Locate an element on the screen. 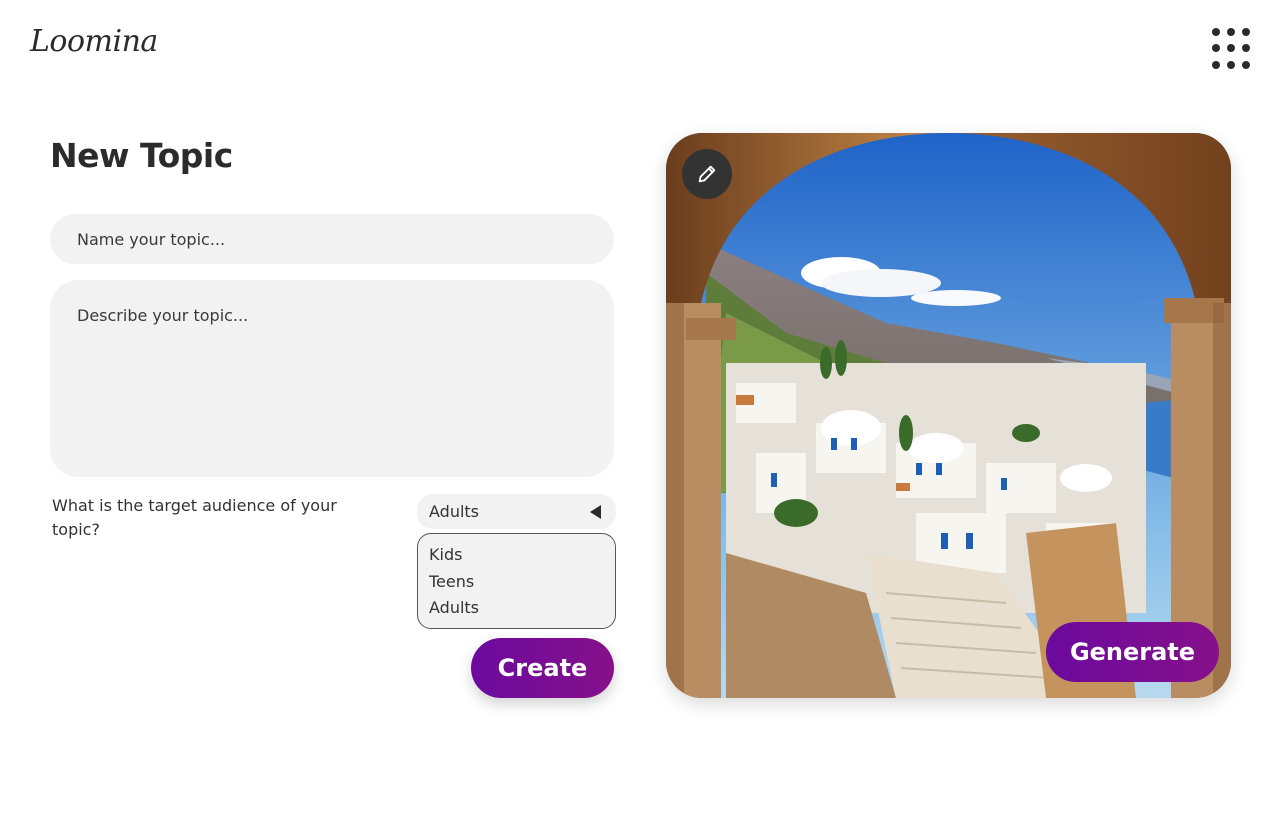  caret-left-icon is located at coordinates (595, 511).